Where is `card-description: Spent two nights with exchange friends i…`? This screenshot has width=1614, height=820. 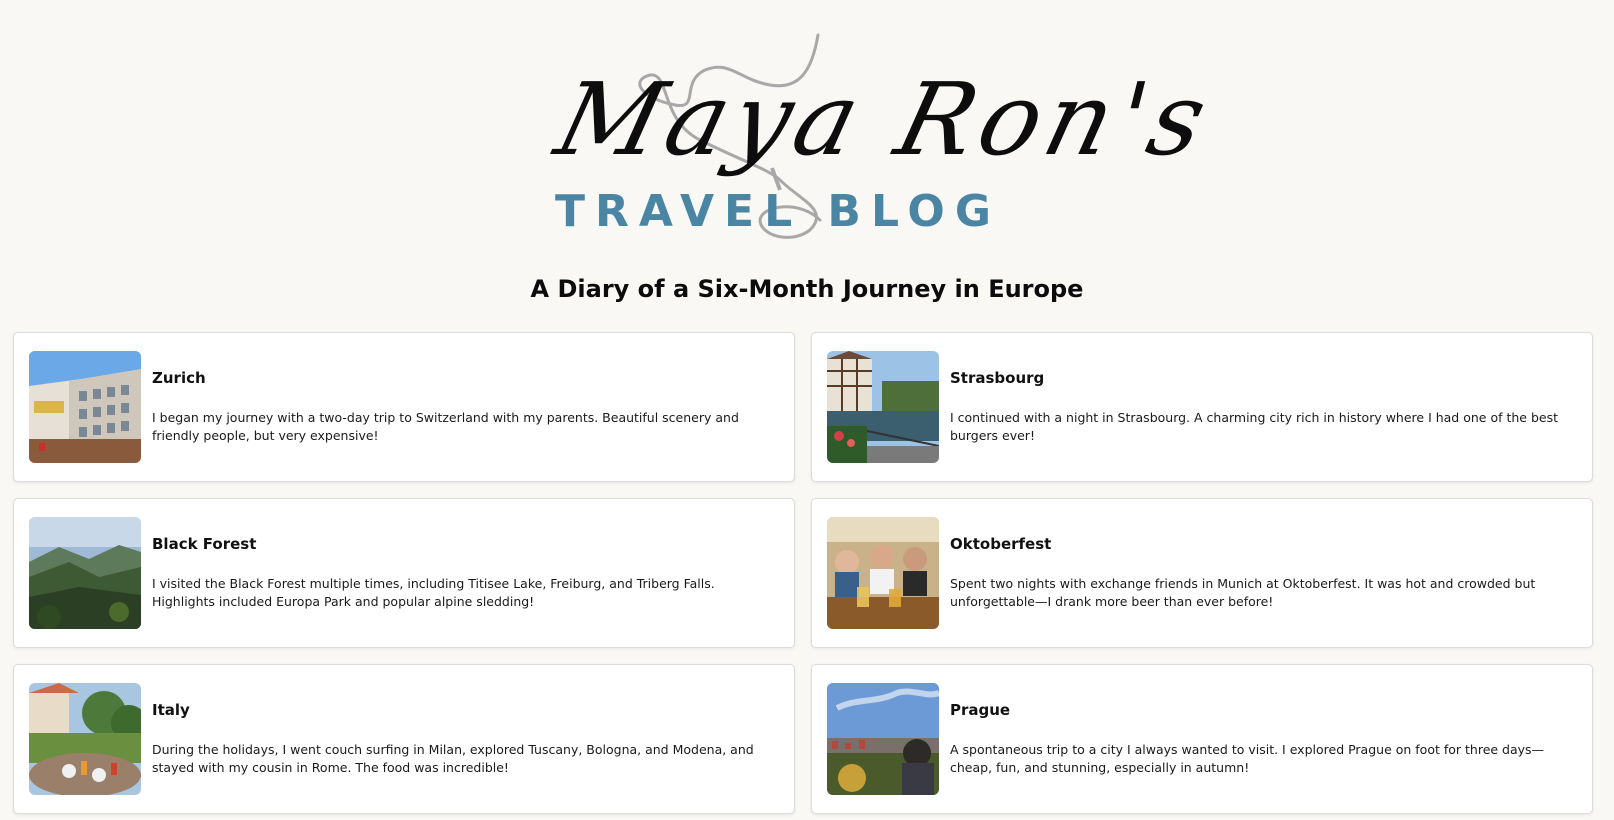
card-description: Spent two nights with exchange friends i… is located at coordinates (1243, 592).